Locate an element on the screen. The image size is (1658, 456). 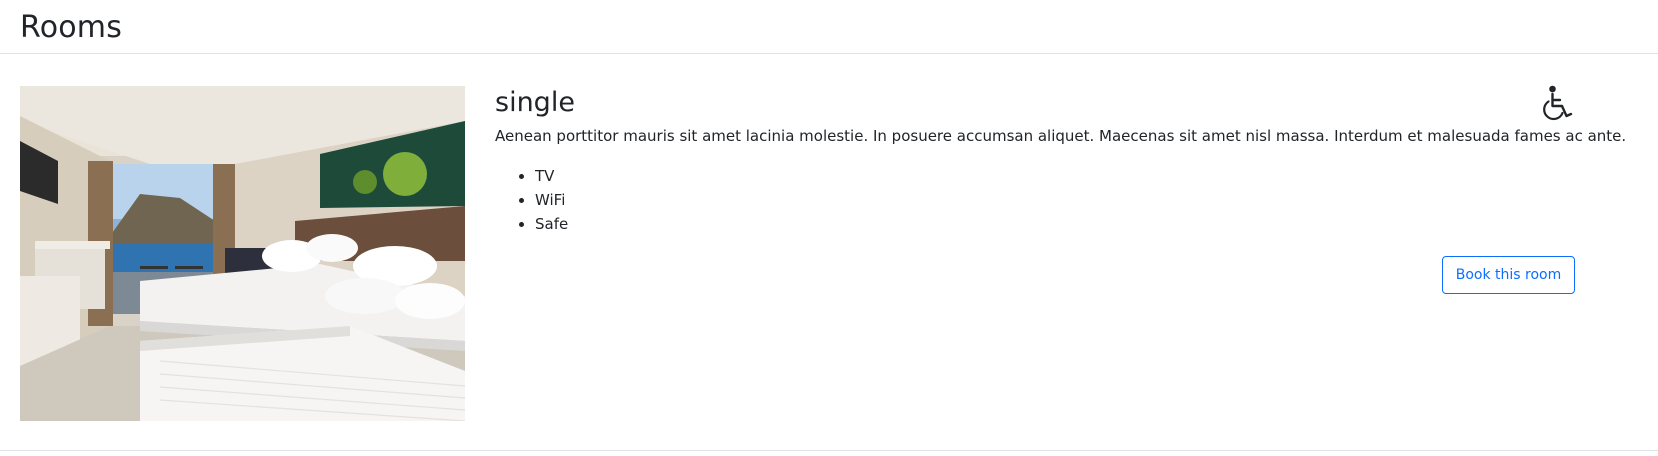
feature-item: TV is located at coordinates (1055, 176).